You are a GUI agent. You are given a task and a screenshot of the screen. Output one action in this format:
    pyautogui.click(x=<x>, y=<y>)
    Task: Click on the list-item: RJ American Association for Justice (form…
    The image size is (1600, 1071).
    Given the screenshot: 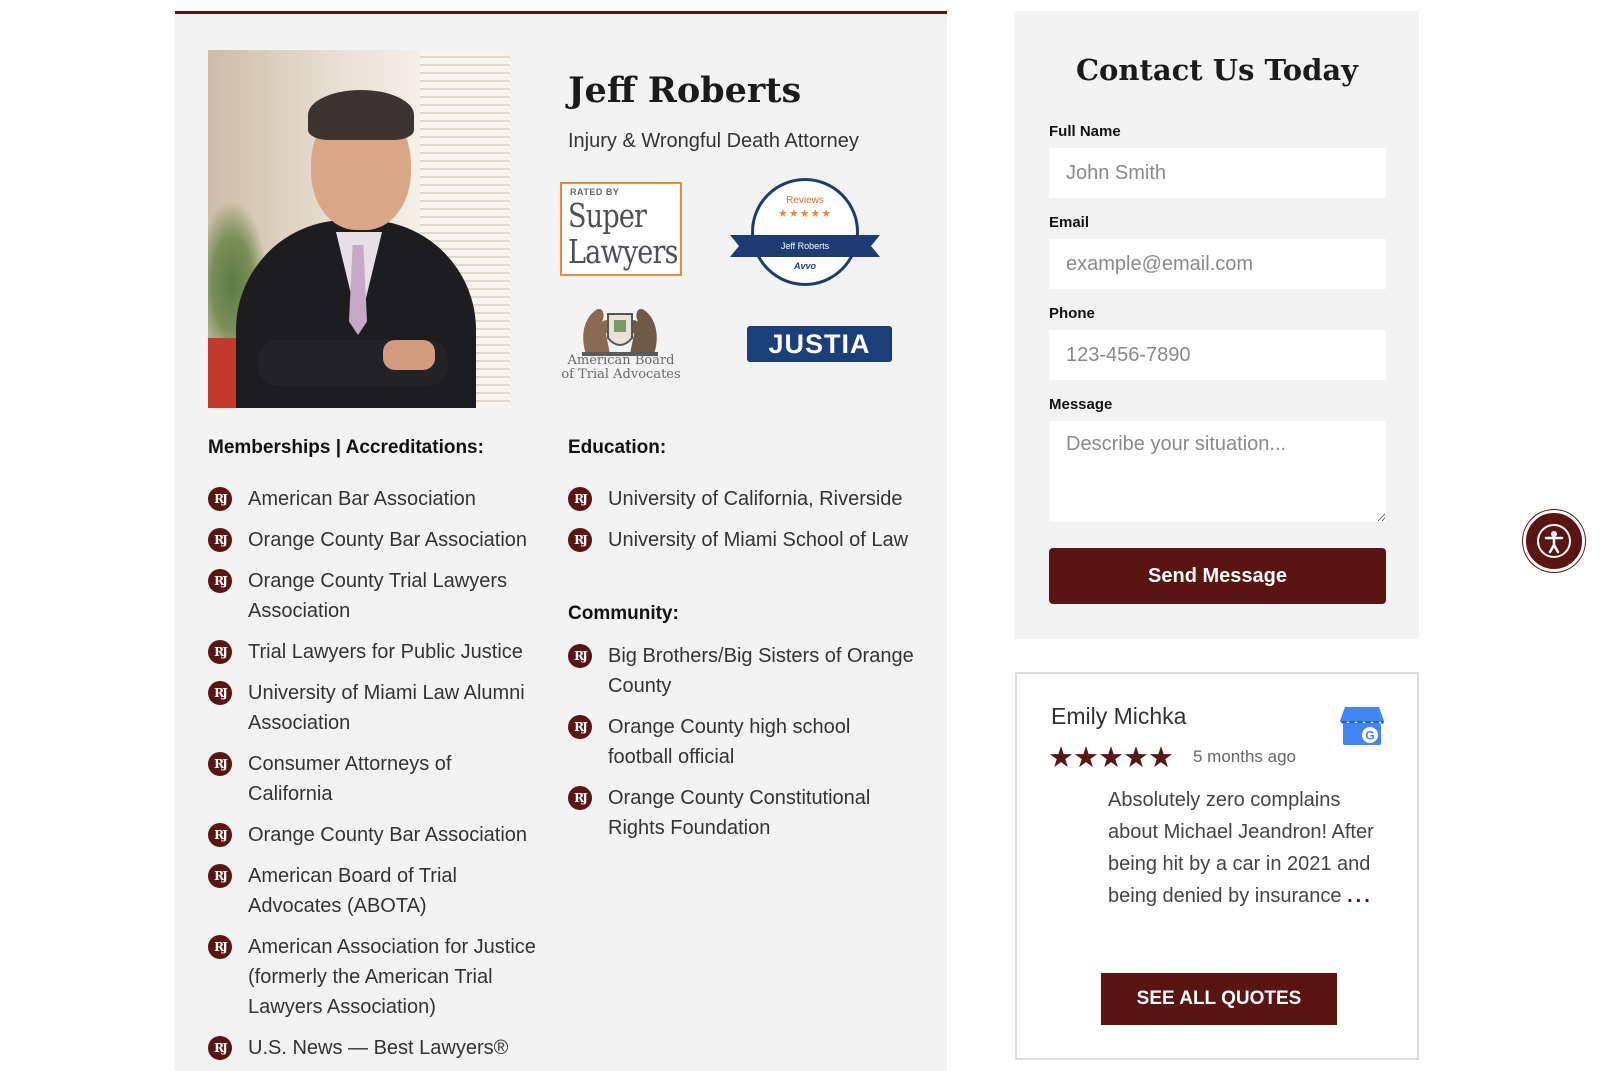 What is the action you would take?
    pyautogui.click(x=373, y=977)
    